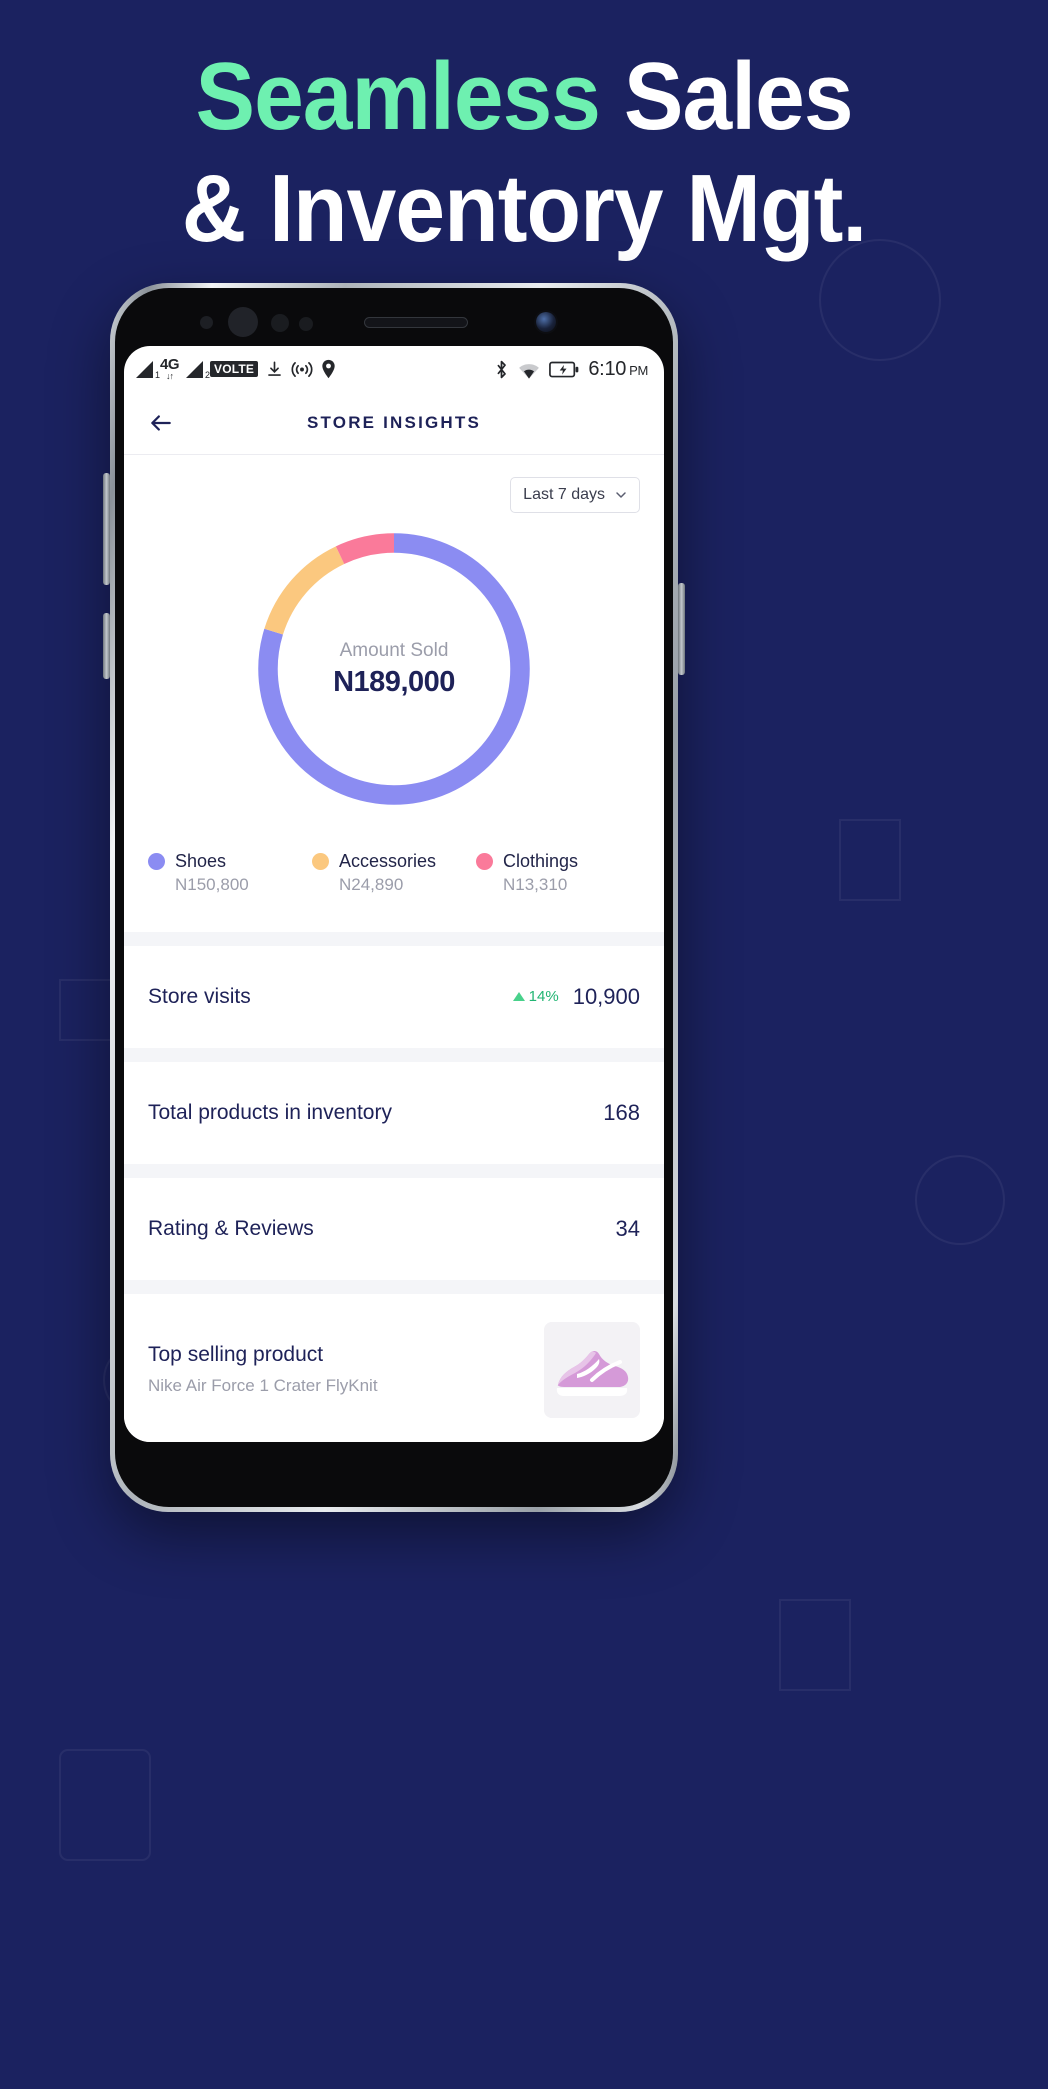 This screenshot has width=1048, height=2089. What do you see at coordinates (234, 369) in the screenshot?
I see `volte-badge: VOLTE` at bounding box center [234, 369].